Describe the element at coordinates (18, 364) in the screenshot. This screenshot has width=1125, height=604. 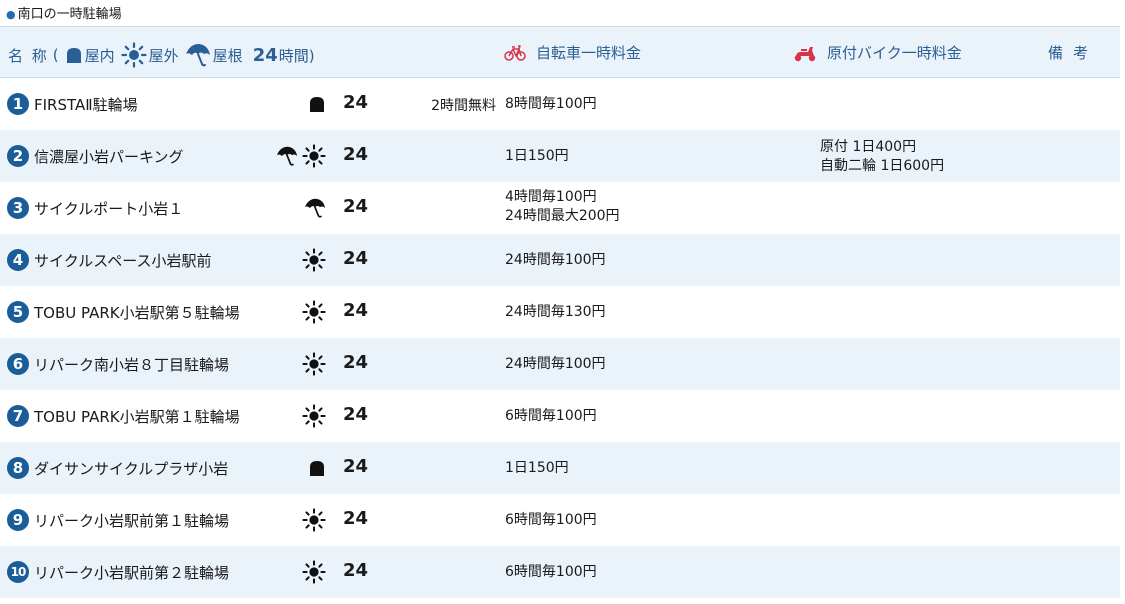
I see `row-number-badge: 6` at that location.